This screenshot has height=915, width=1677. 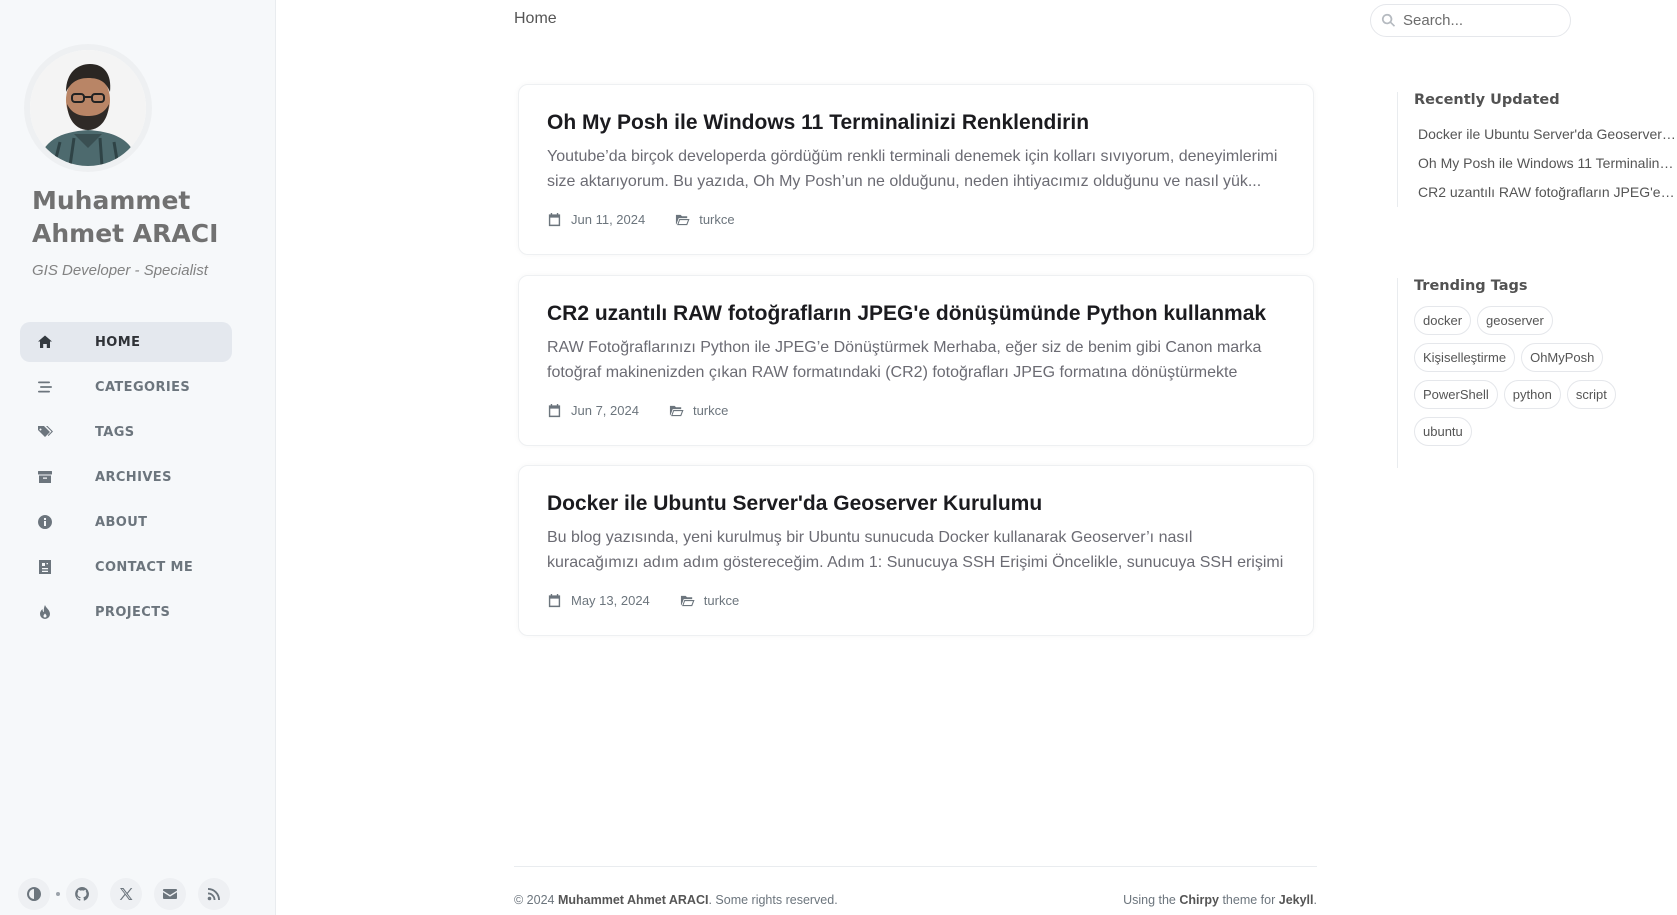 What do you see at coordinates (1443, 431) in the screenshot?
I see `tag: ubuntu` at bounding box center [1443, 431].